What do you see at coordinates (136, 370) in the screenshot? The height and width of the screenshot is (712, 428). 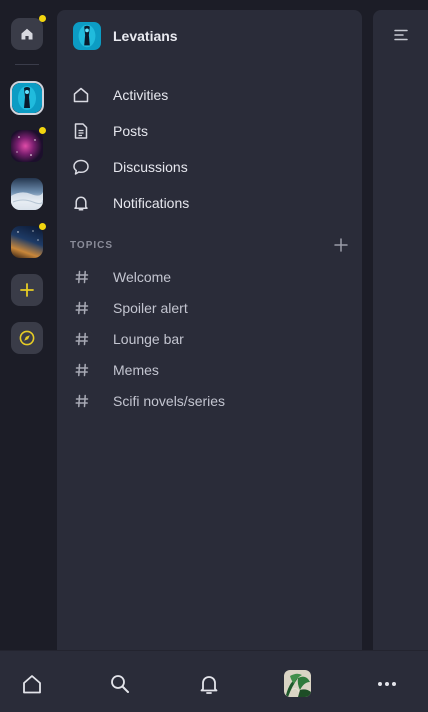 I see `topic-label: Memes` at bounding box center [136, 370].